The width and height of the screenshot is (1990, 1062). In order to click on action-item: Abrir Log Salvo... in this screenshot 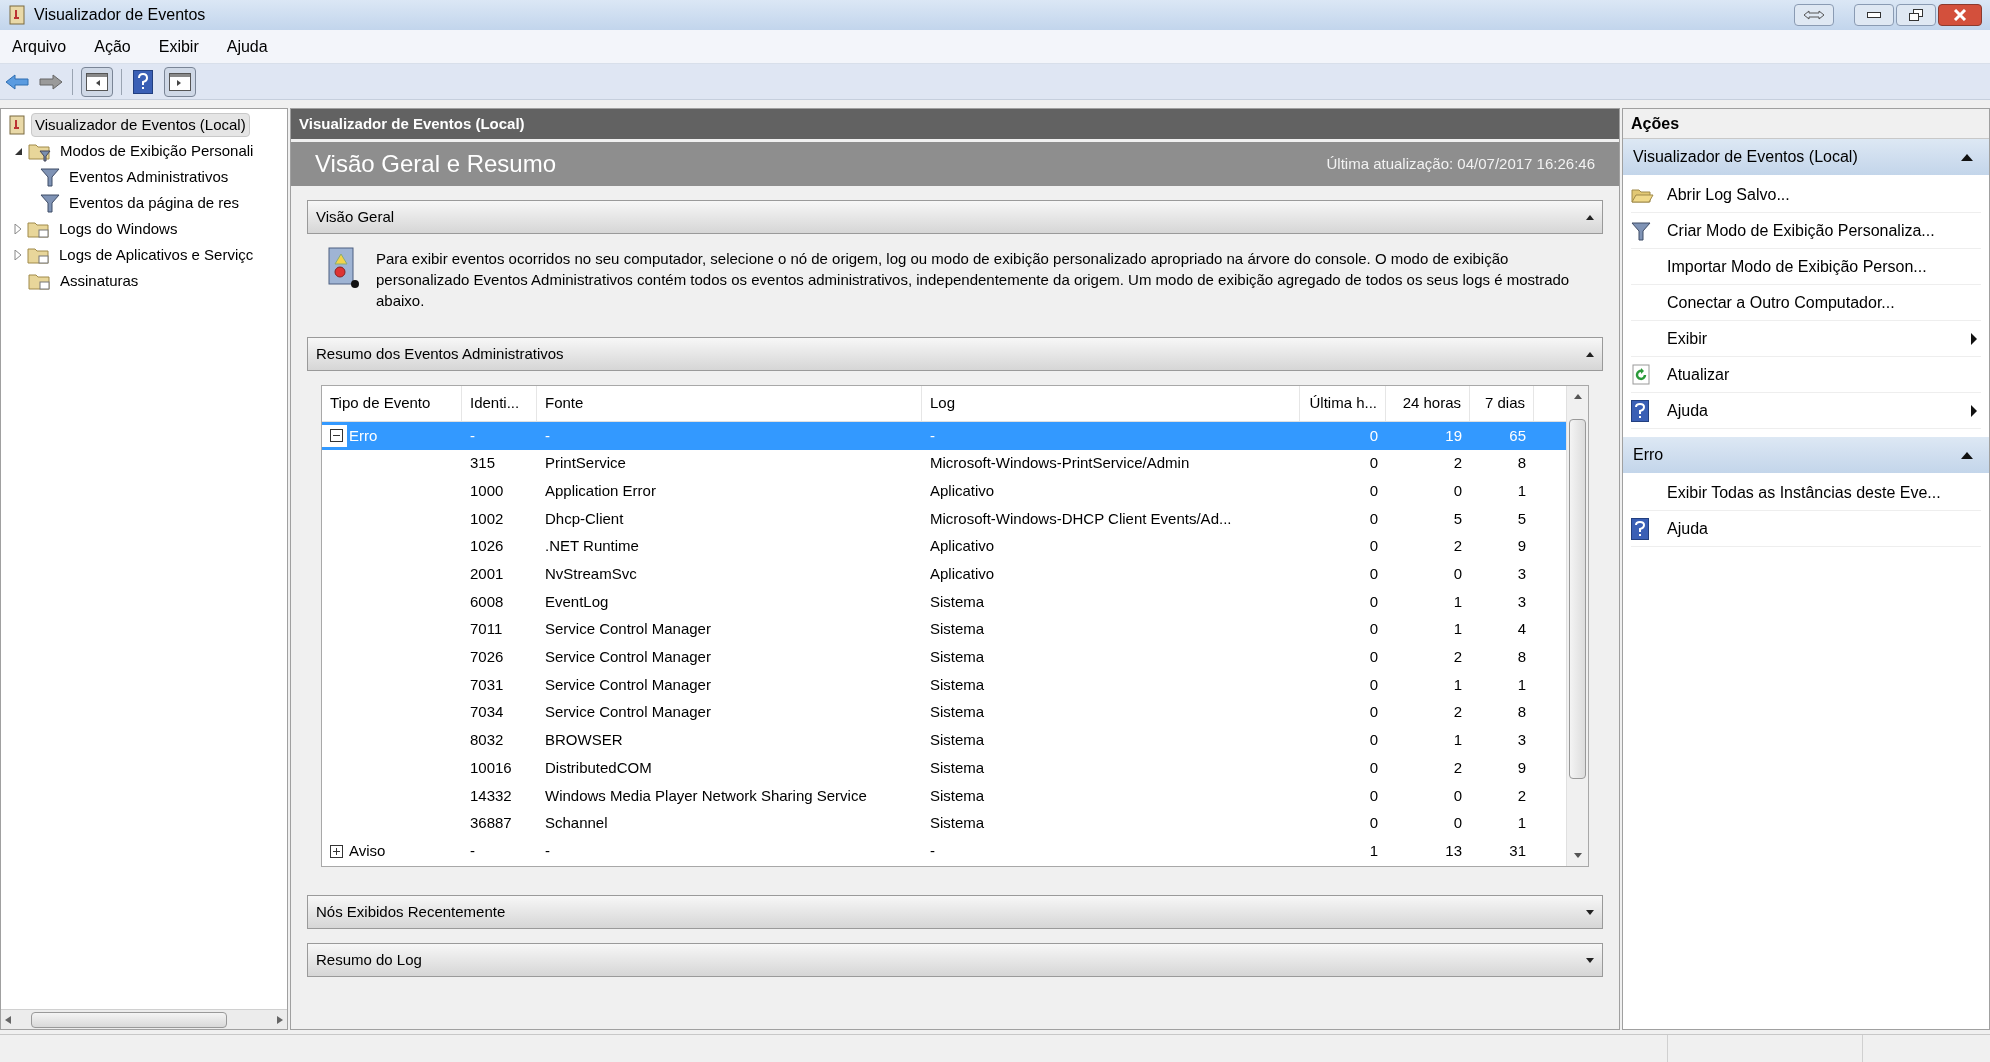, I will do `click(1806, 195)`.